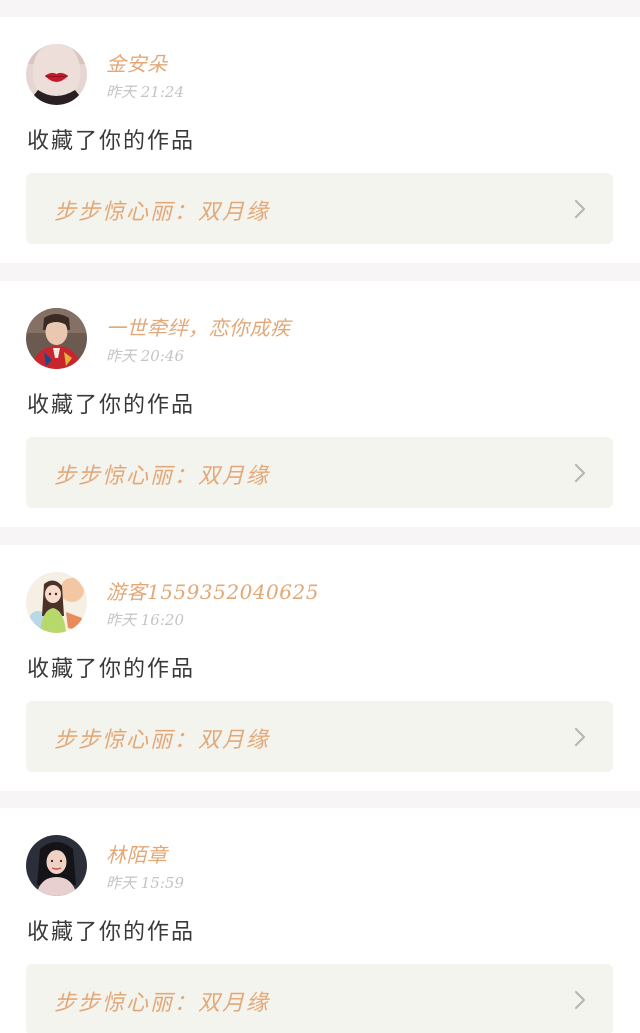 The width and height of the screenshot is (640, 1033). I want to click on username: 游客1559352040625, so click(212, 590).